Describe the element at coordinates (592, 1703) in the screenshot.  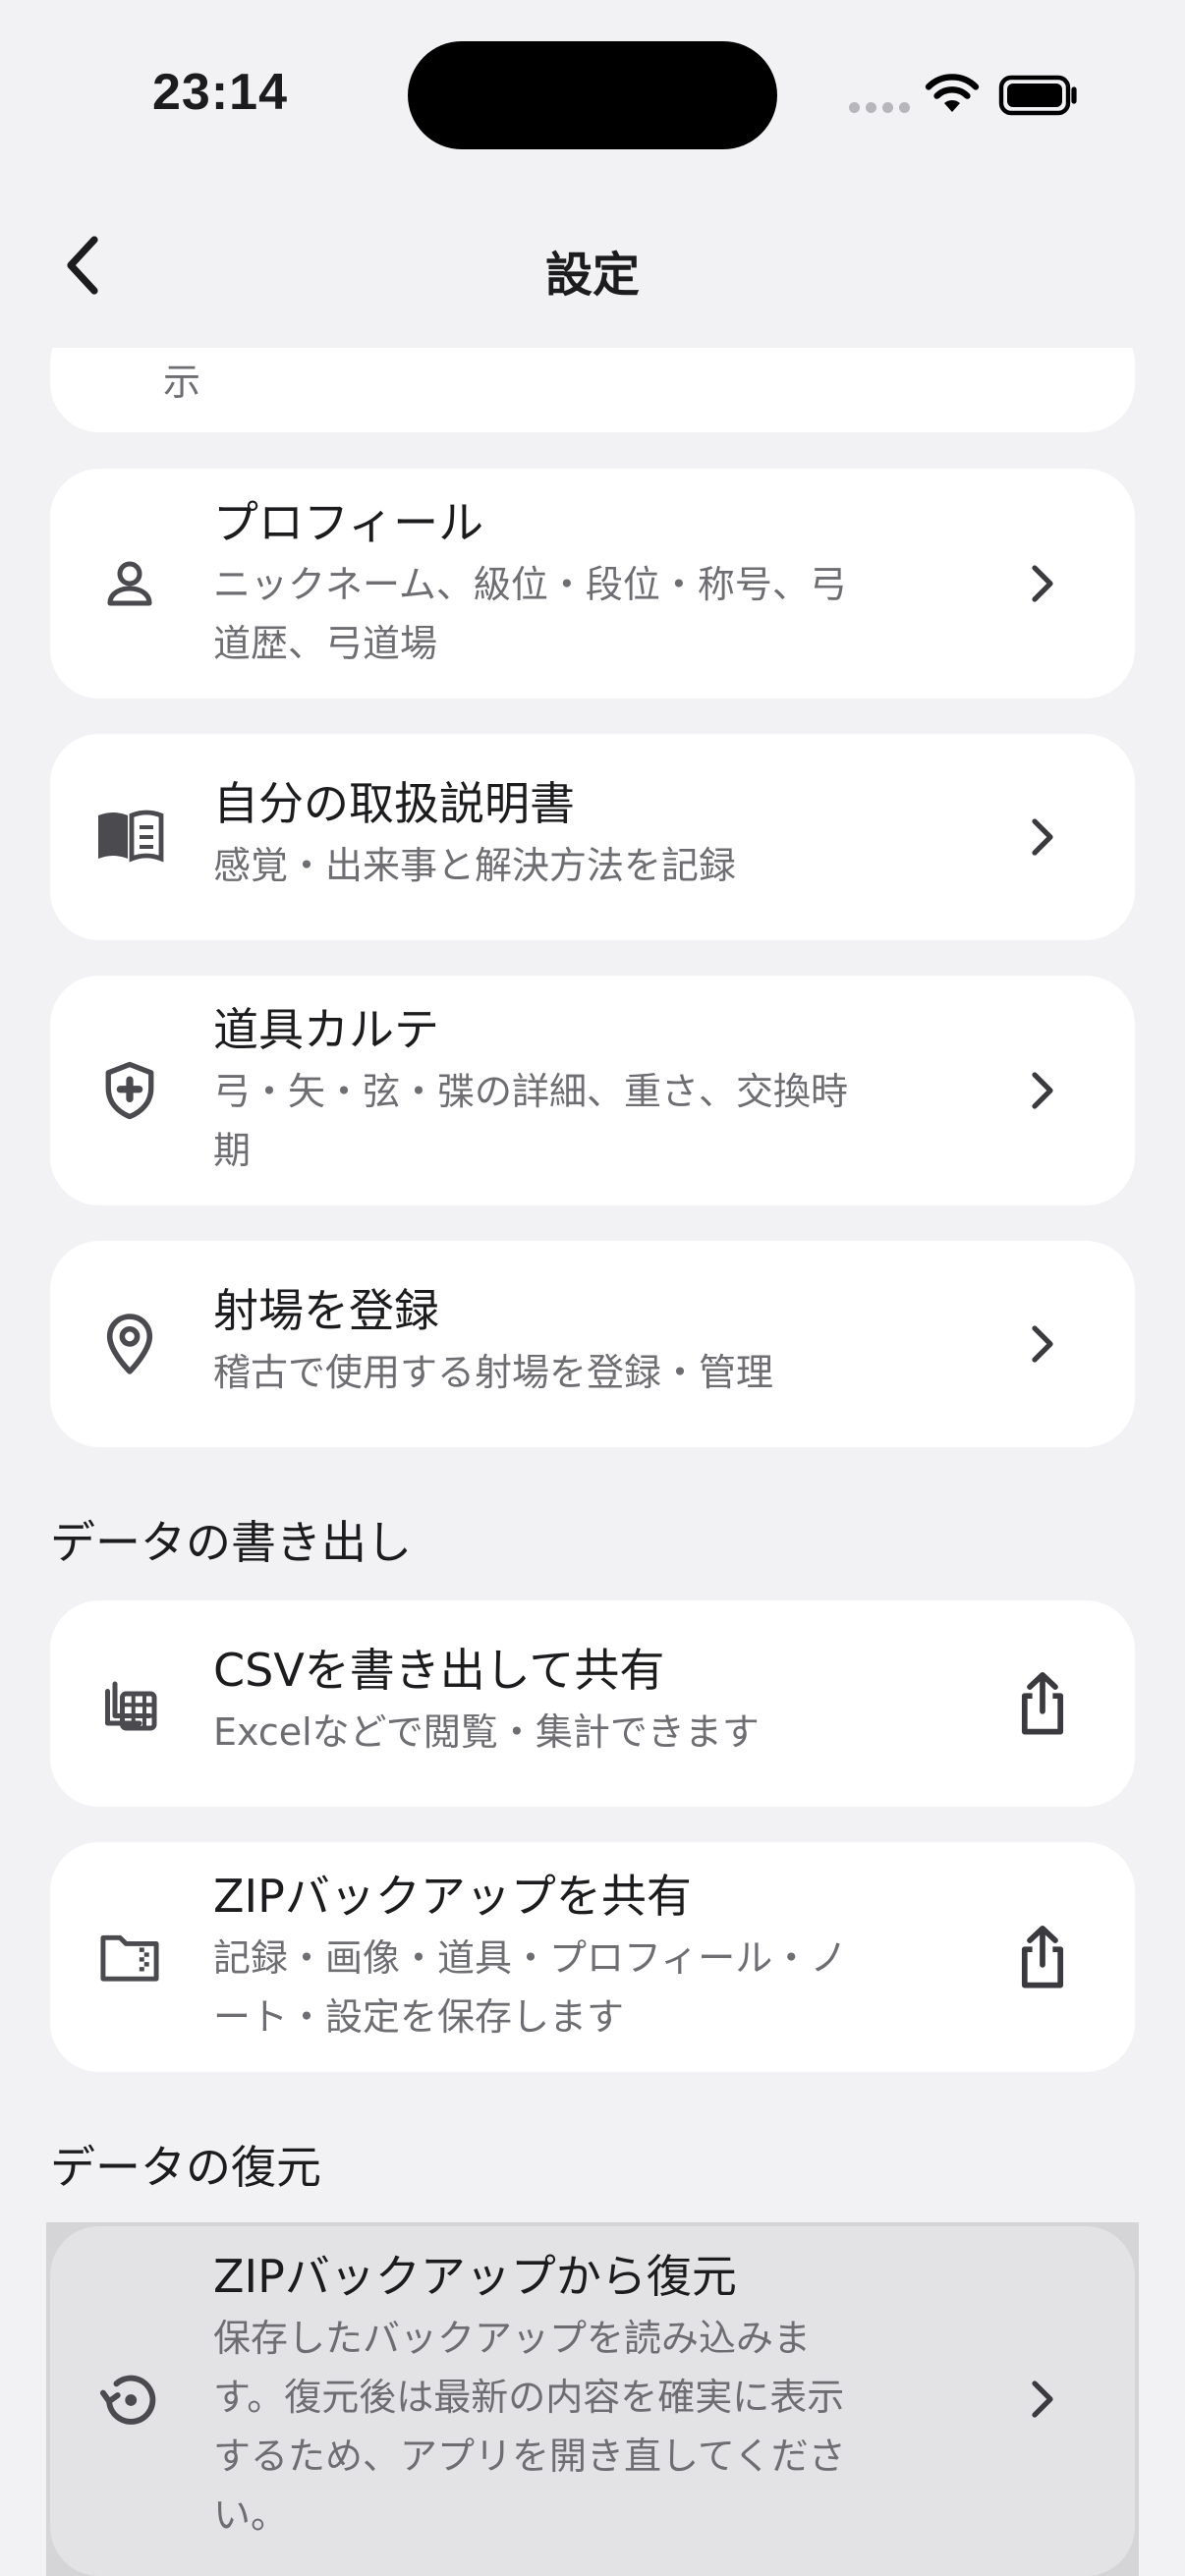
I see `export-csv-item: CSVを書き出して共有 Excelなどで閲覧・集計できます` at that location.